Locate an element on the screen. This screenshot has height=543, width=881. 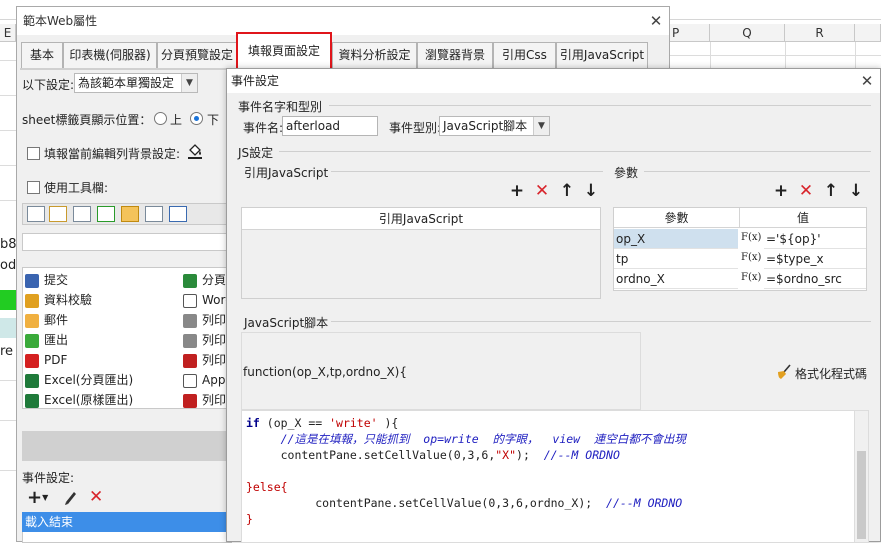
word-icon is located at coordinates (190, 300).